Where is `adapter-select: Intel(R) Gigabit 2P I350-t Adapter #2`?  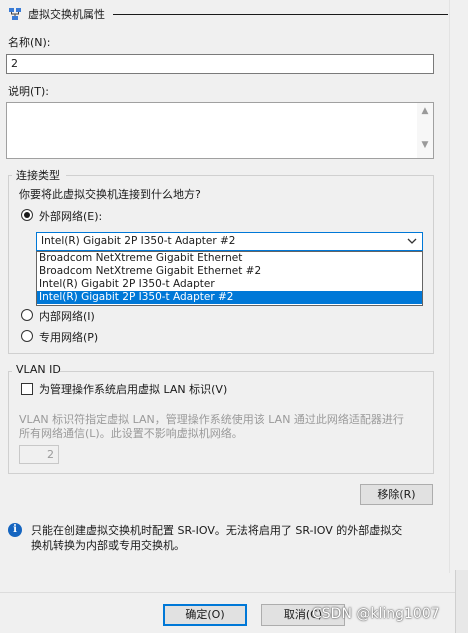 adapter-select: Intel(R) Gigabit 2P I350-t Adapter #2 is located at coordinates (229, 241).